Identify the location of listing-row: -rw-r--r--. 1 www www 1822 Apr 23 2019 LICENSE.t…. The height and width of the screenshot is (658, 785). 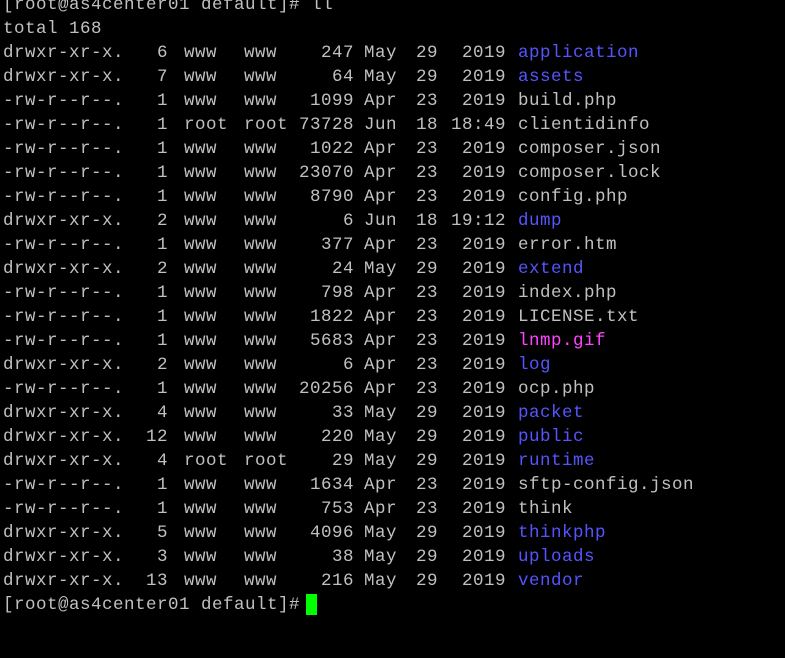
(394, 317).